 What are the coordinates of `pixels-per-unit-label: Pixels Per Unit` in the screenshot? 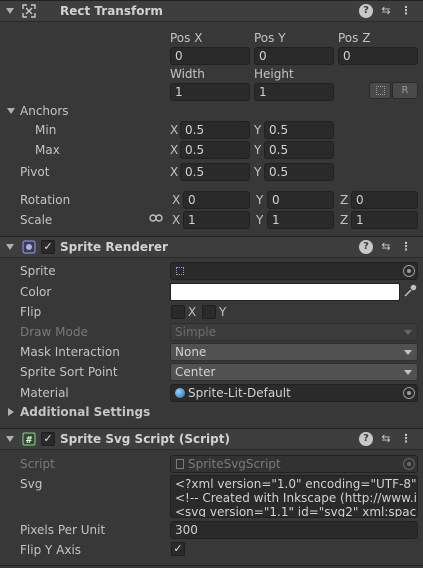 It's located at (63, 530).